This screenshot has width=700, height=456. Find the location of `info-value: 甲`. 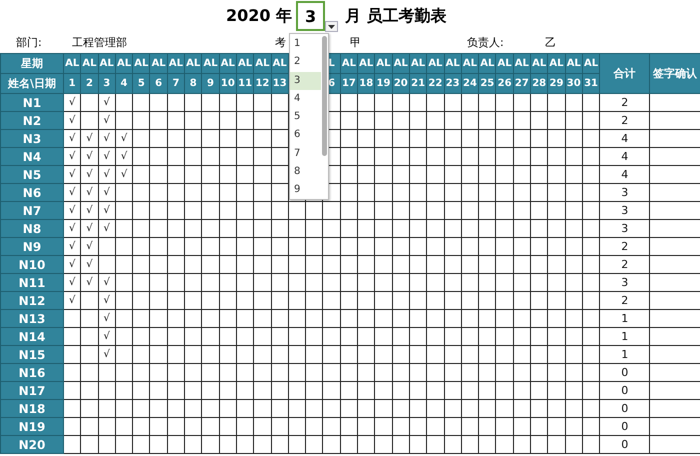

info-value: 甲 is located at coordinates (355, 42).